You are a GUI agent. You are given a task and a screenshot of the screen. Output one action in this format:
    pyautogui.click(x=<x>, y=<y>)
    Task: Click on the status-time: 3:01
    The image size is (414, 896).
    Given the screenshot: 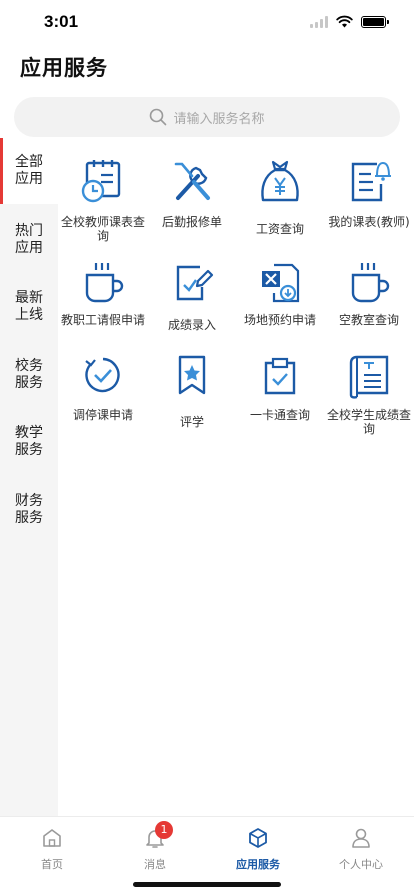 What is the action you would take?
    pyautogui.click(x=61, y=21)
    